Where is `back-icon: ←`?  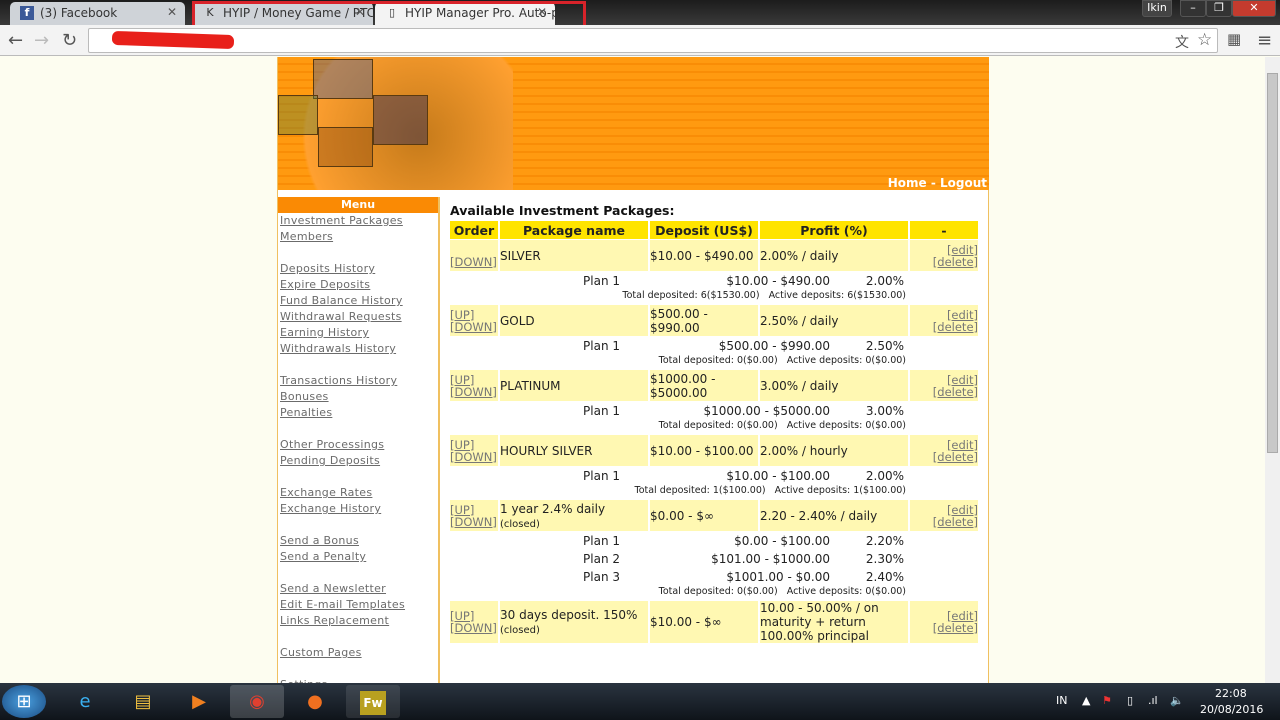 back-icon: ← is located at coordinates (15, 40).